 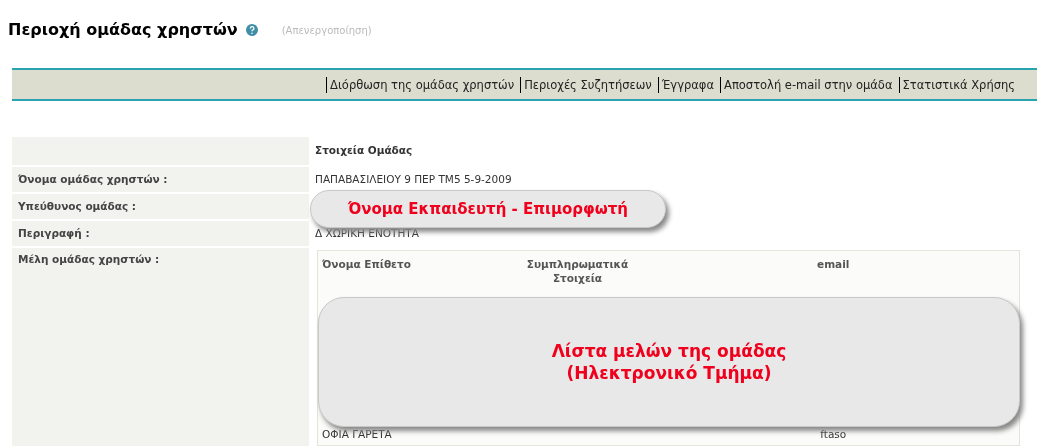 I want to click on table-cell: ΟΦΙΑ ΓΑΡΕΤΑ, so click(x=412, y=435).